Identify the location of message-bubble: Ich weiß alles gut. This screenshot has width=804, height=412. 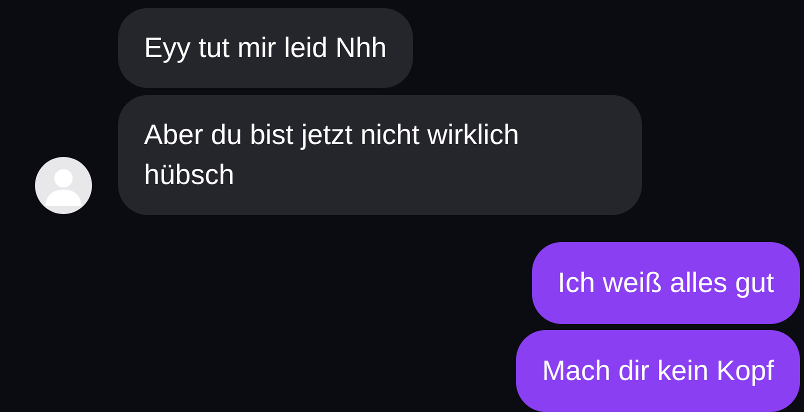
(666, 283).